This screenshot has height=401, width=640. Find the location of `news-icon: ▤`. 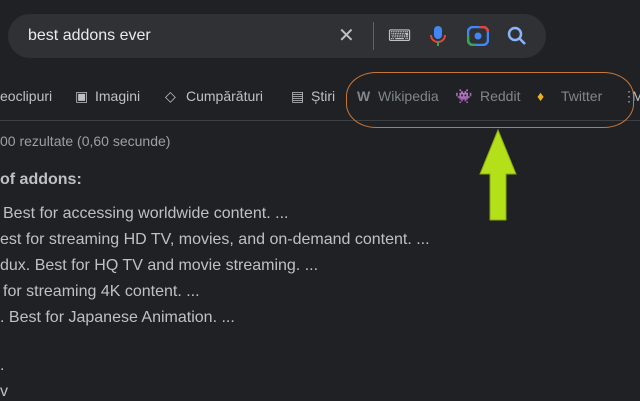

news-icon: ▤ is located at coordinates (298, 96).